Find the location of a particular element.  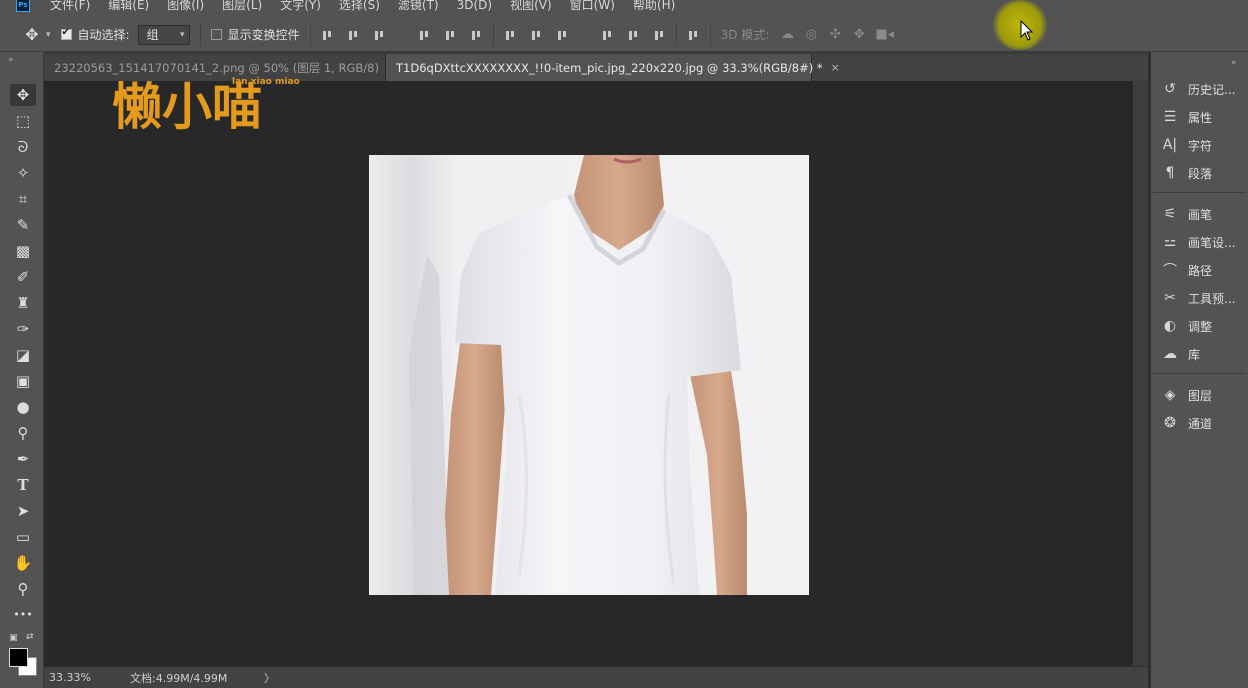

magic-wand-tool-icon: ✧ is located at coordinates (23, 173).